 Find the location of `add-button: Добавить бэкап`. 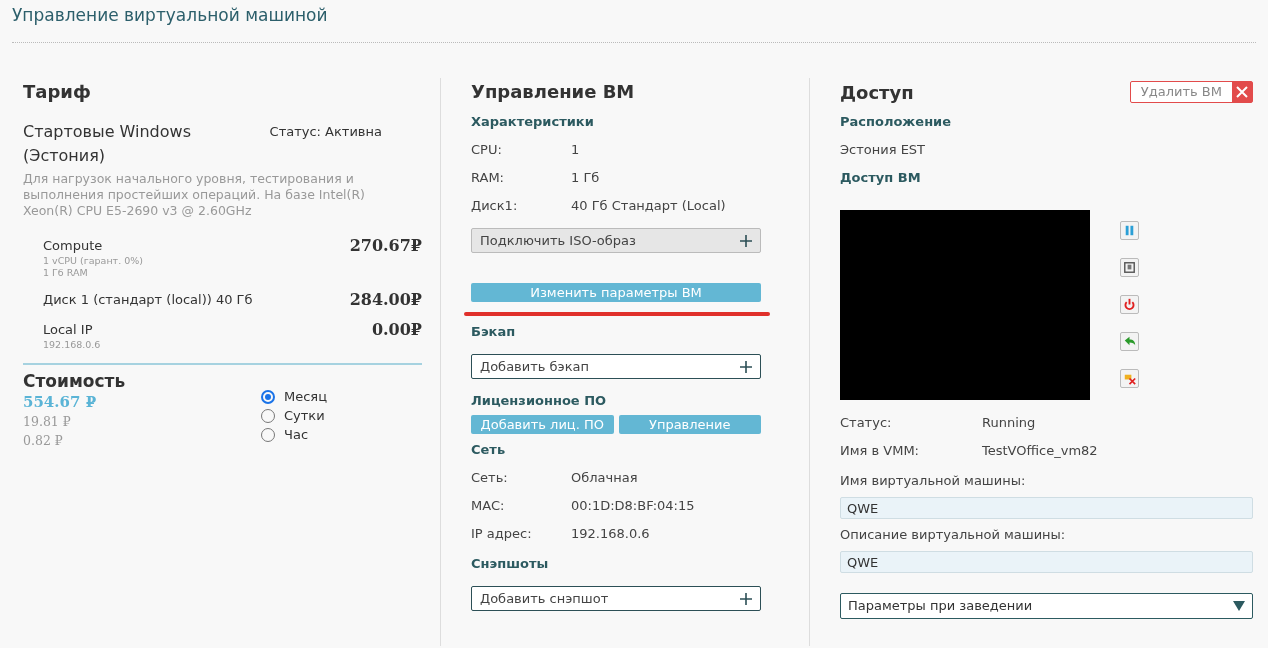

add-button: Добавить бэкап is located at coordinates (616, 366).